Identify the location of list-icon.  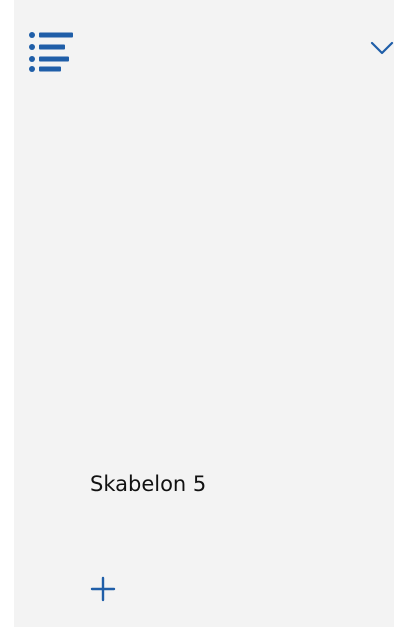
(52, 51).